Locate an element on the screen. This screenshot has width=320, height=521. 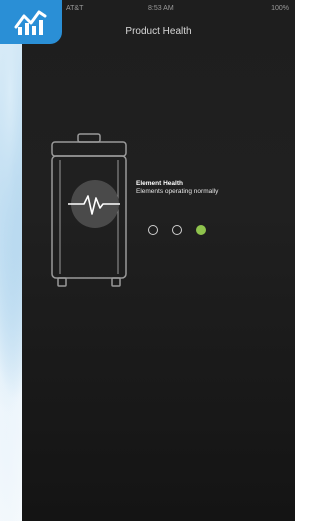
indicator-3-active is located at coordinates (201, 230).